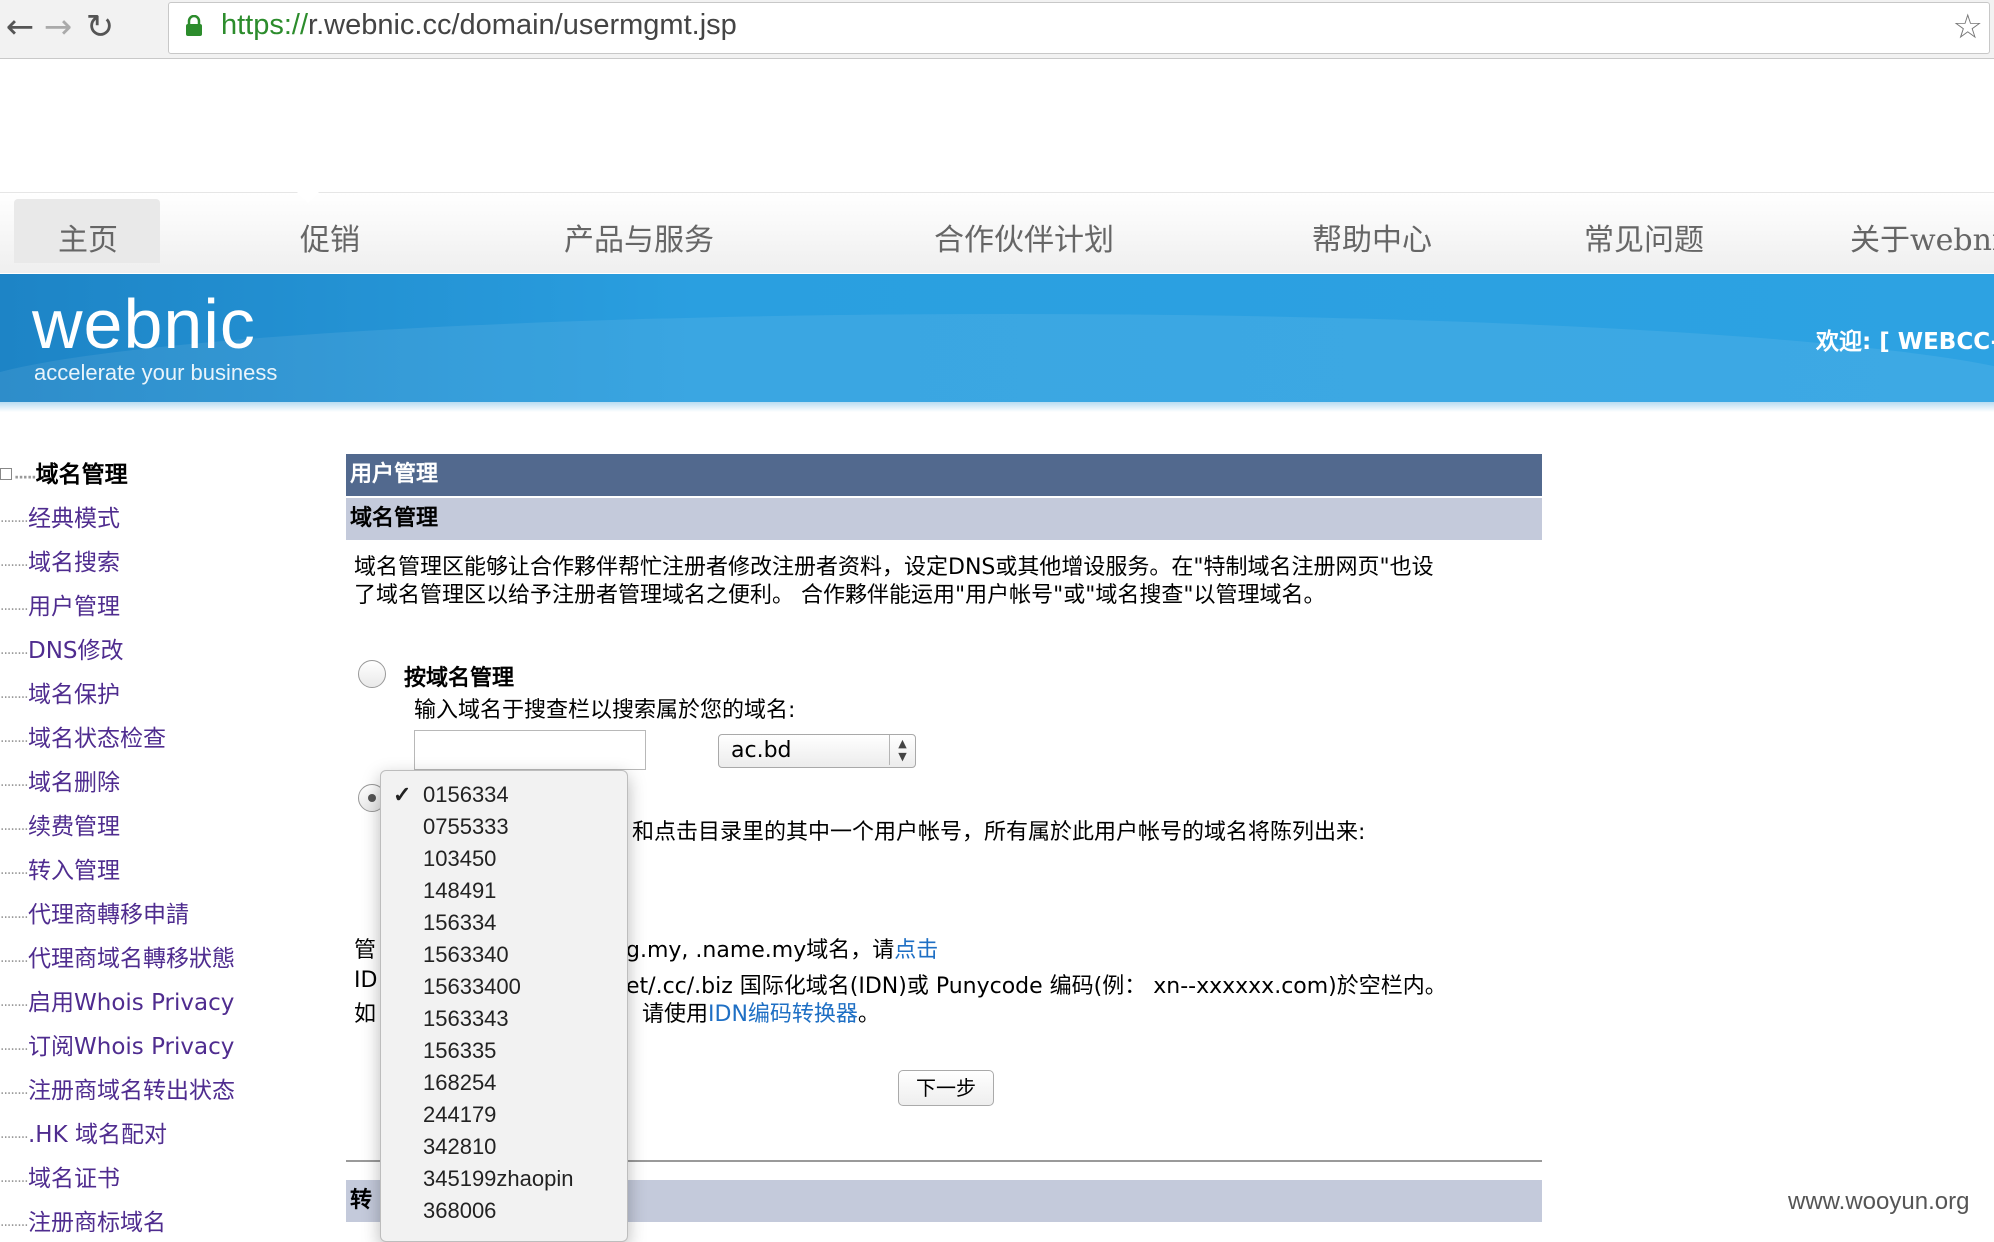 The image size is (1994, 1242). What do you see at coordinates (504, 859) in the screenshot?
I see `dropdown-option: 103450` at bounding box center [504, 859].